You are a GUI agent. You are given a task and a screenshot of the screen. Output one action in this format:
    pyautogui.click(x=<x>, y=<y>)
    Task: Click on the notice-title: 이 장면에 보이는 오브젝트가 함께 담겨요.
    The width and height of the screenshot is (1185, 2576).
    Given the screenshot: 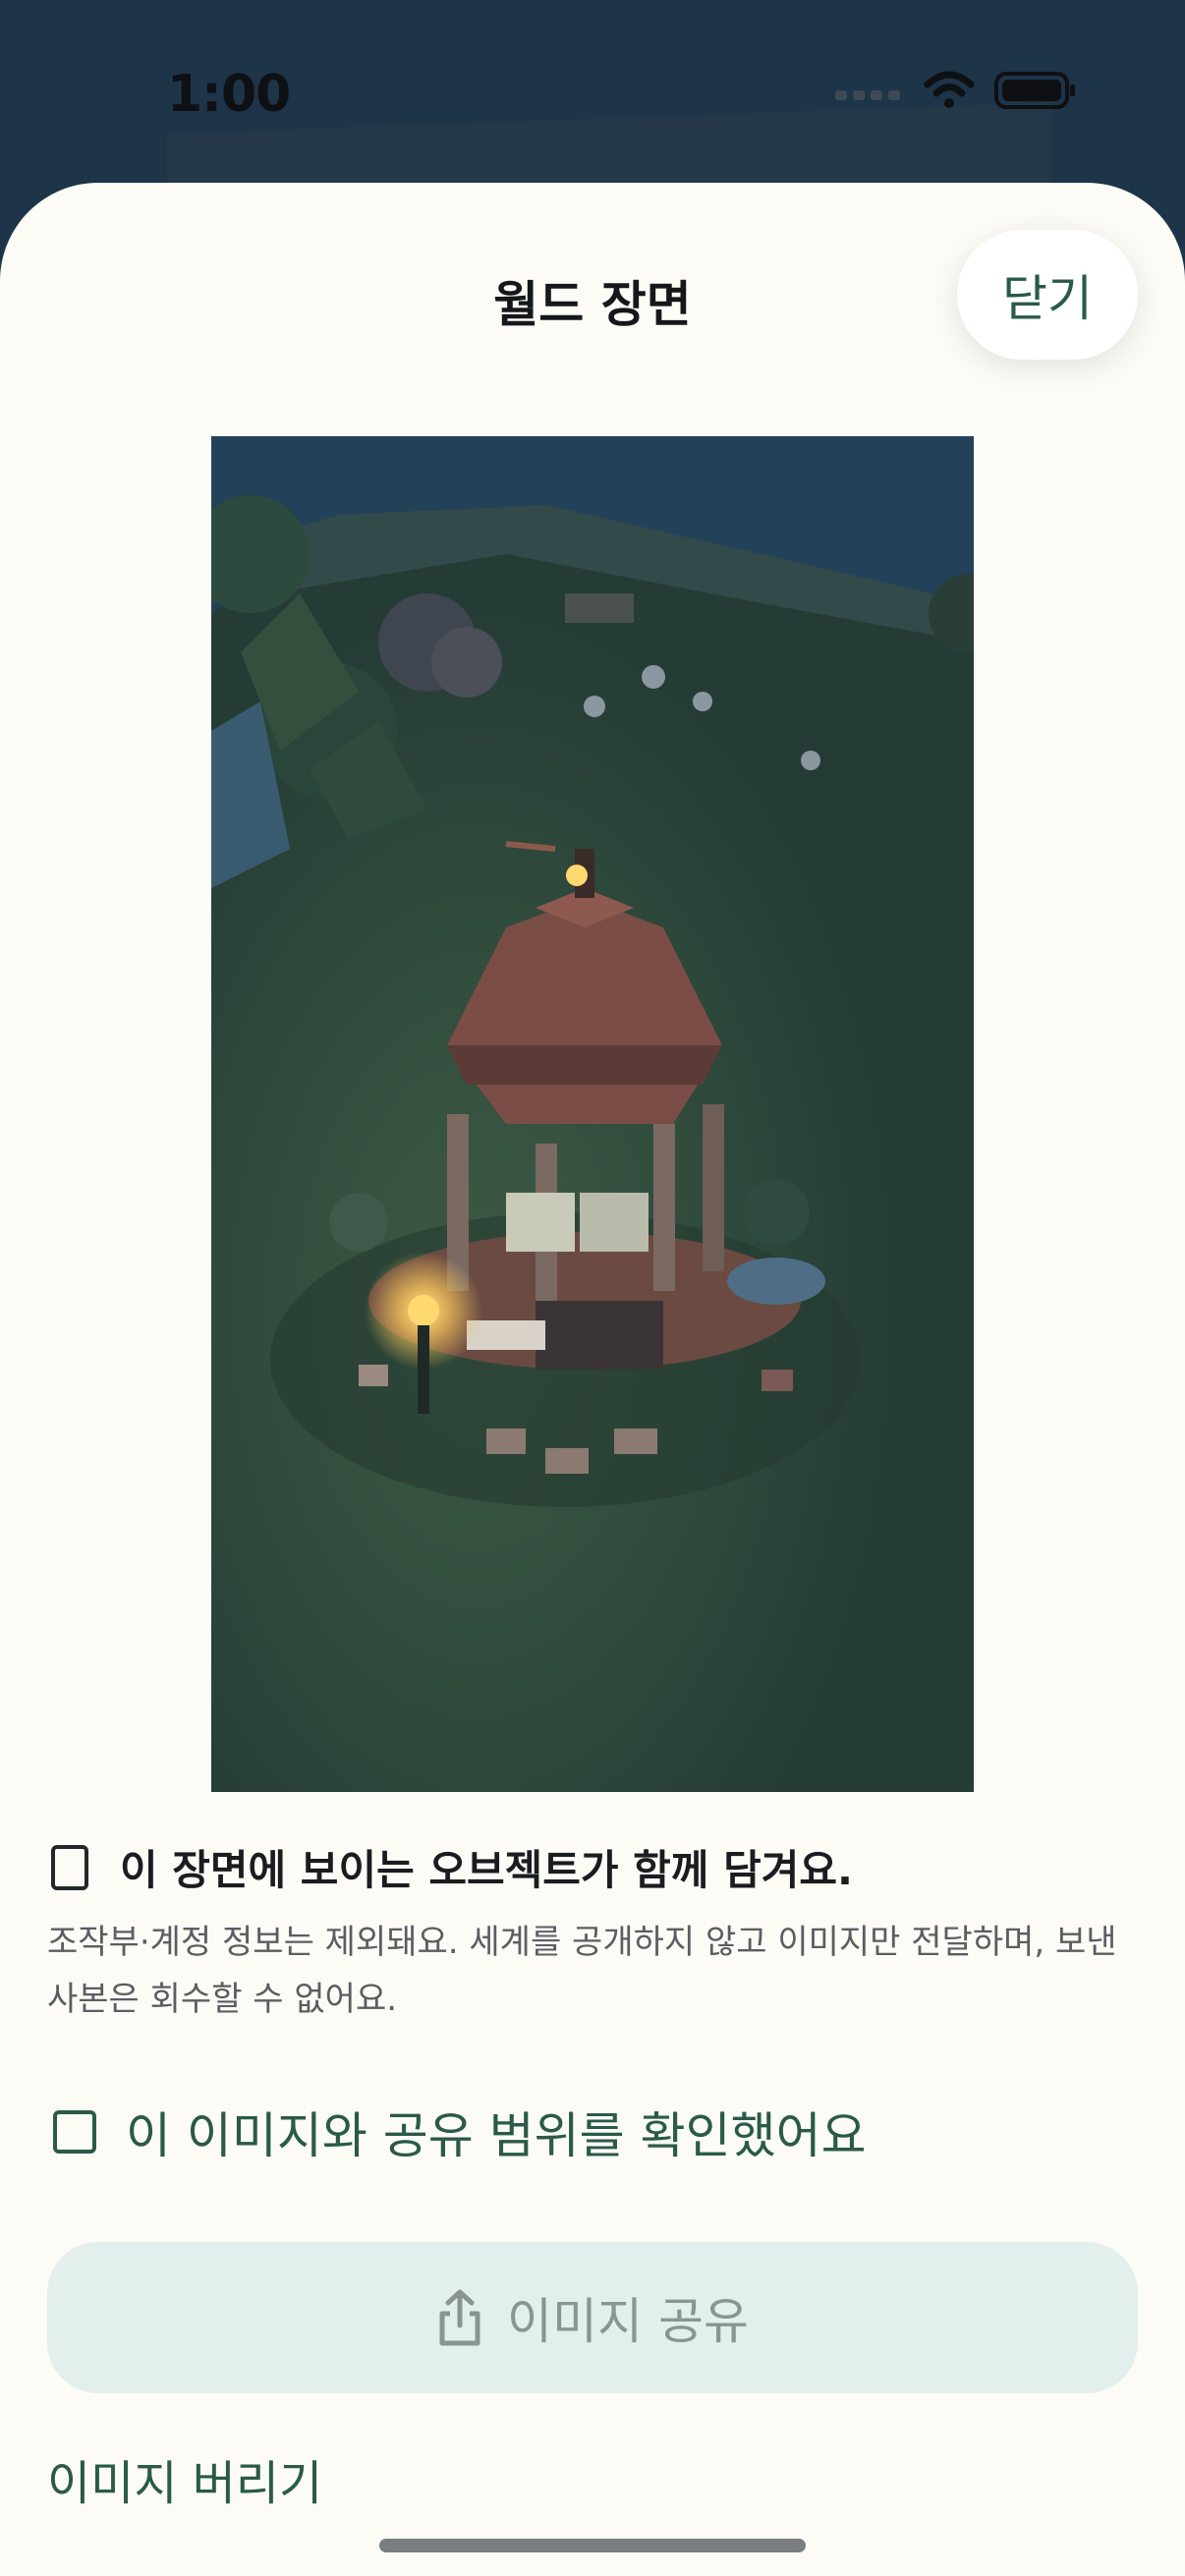 What is the action you would take?
    pyautogui.click(x=487, y=1870)
    